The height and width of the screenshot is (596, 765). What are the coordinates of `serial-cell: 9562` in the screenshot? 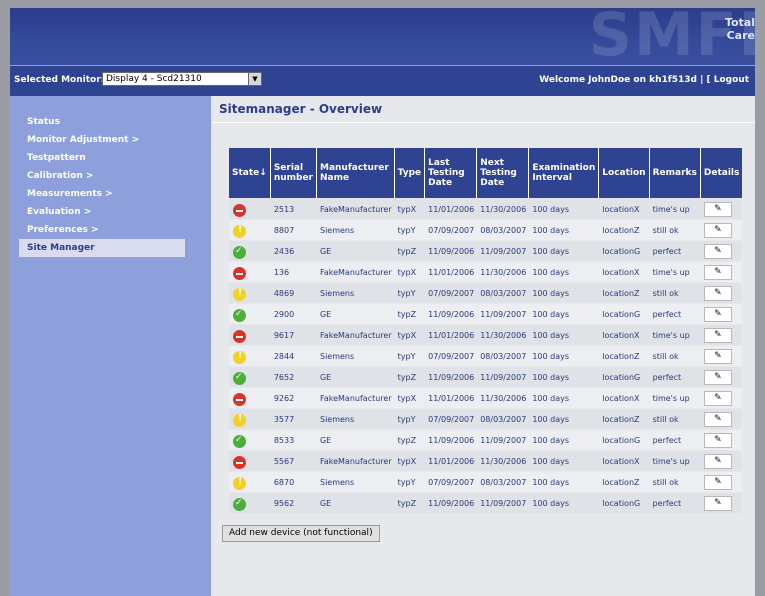 It's located at (293, 503).